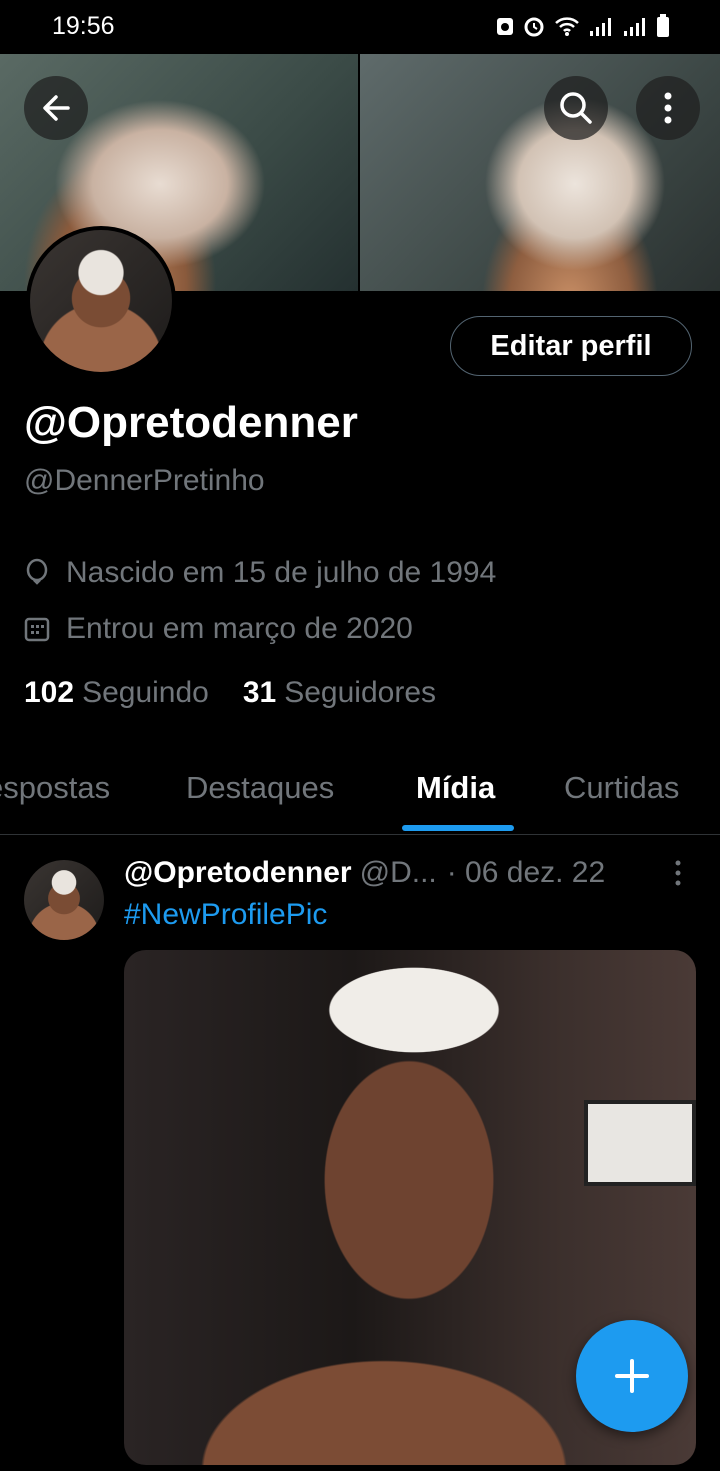 This screenshot has width=720, height=1471. What do you see at coordinates (230, 693) in the screenshot?
I see `follow-stats: 102 Seguindo 31 Seguidores` at bounding box center [230, 693].